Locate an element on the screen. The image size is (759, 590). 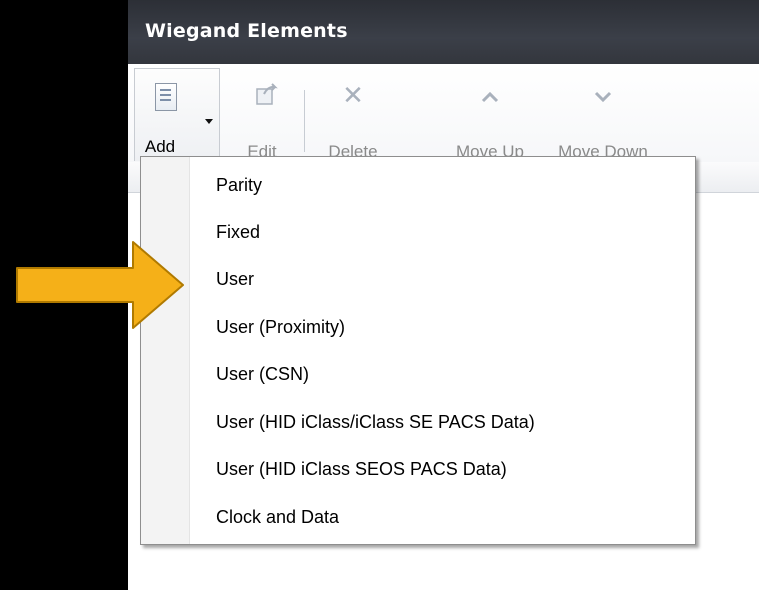
menu-item-label: User (CSN) is located at coordinates (262, 374).